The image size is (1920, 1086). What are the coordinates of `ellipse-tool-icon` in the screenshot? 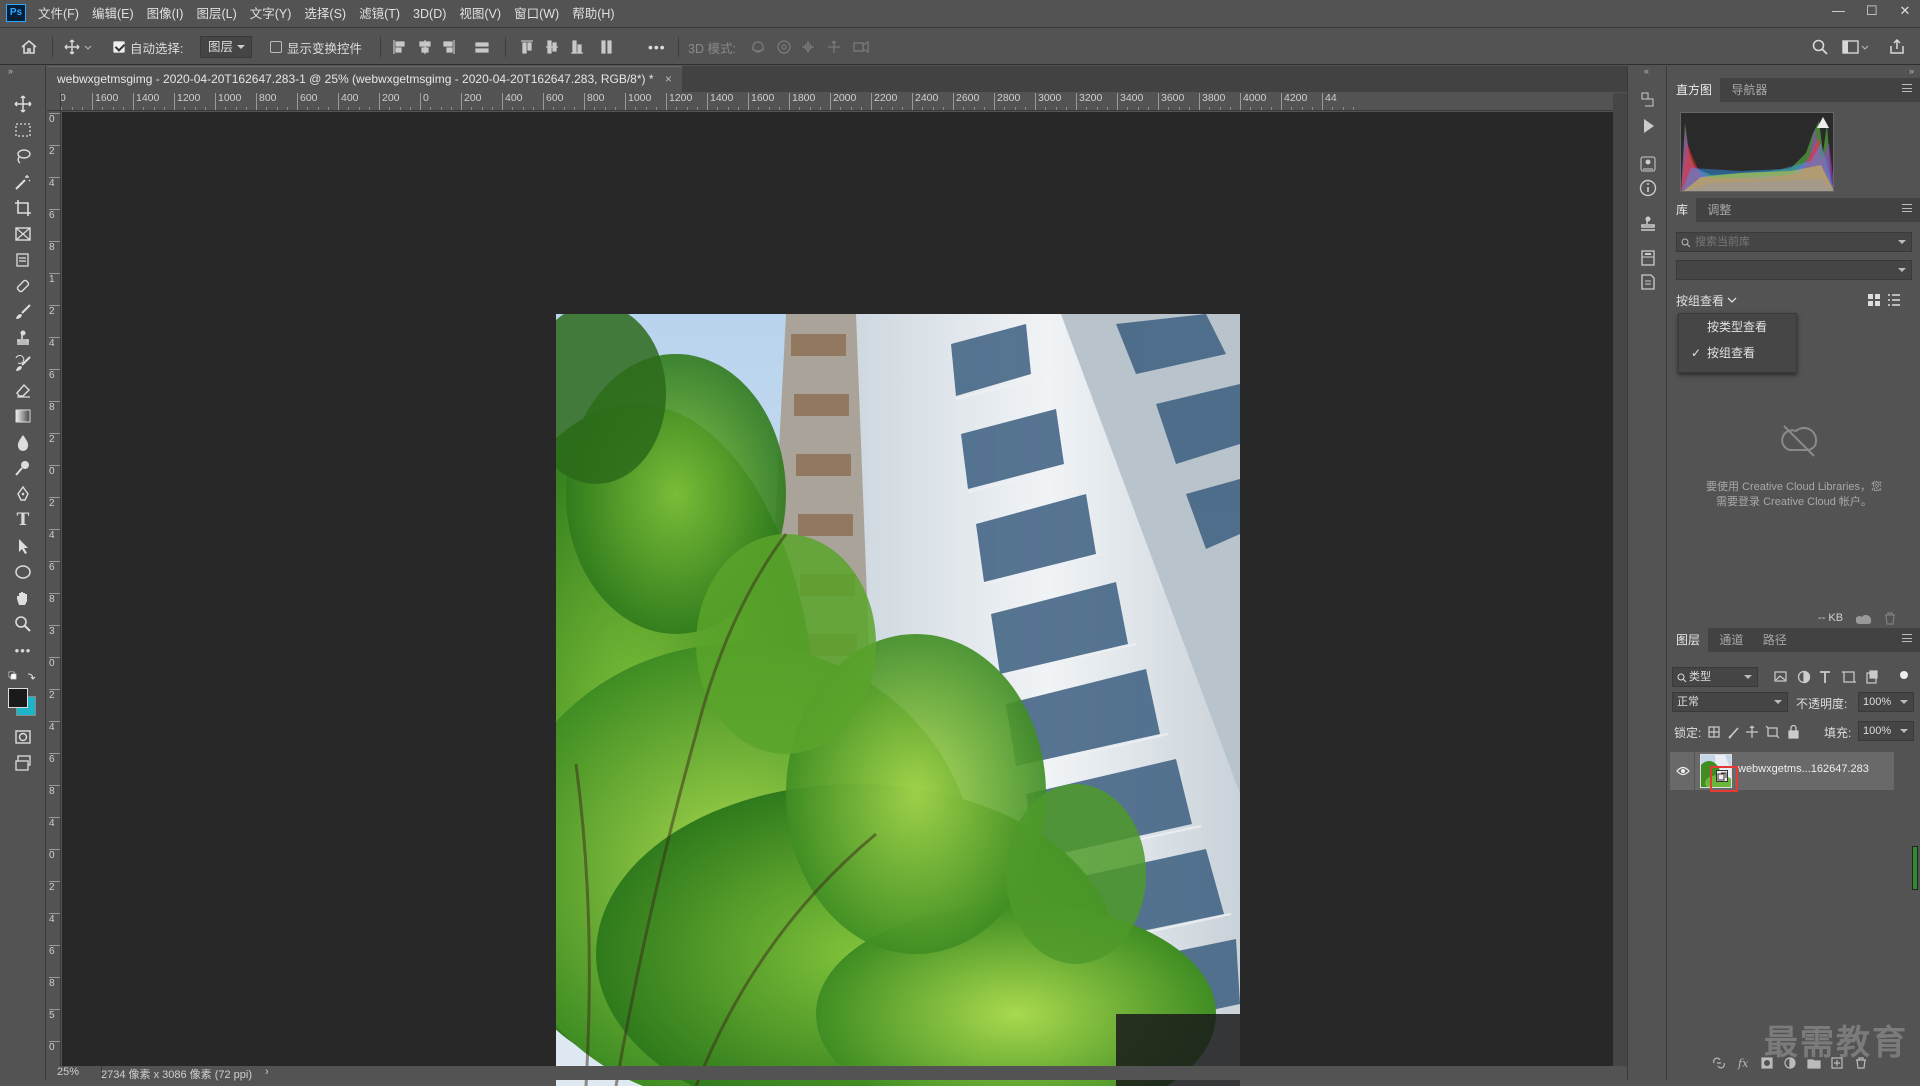 It's located at (23, 572).